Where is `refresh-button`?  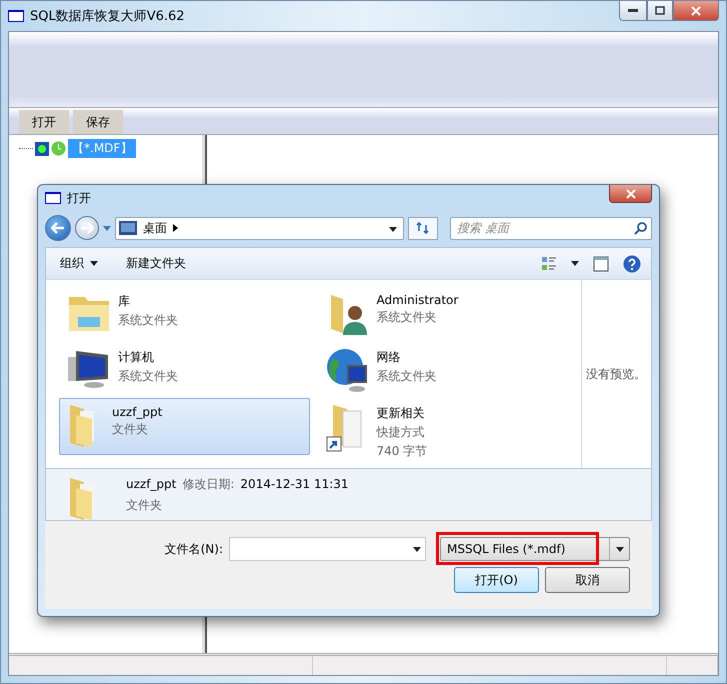
refresh-button is located at coordinates (423, 228).